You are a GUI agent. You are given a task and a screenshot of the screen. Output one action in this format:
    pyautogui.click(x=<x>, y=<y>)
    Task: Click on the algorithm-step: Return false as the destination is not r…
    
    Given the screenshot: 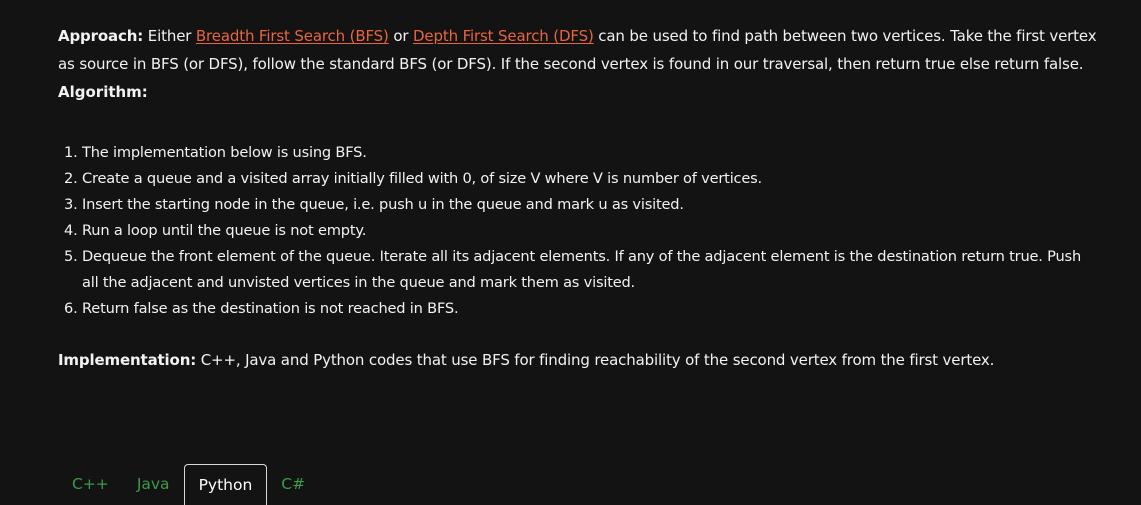 What is the action you would take?
    pyautogui.click(x=590, y=309)
    